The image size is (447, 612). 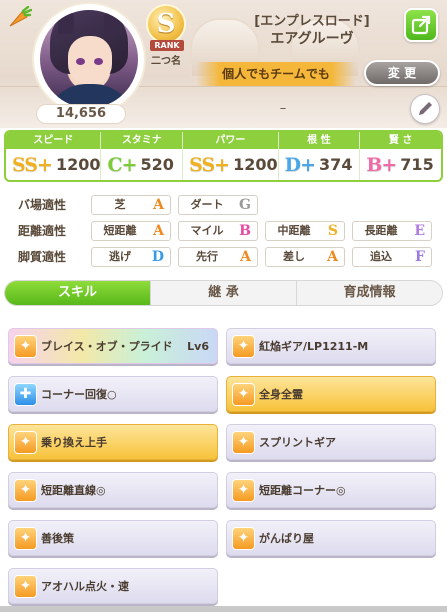 I want to click on edit-comment-button, so click(x=425, y=109).